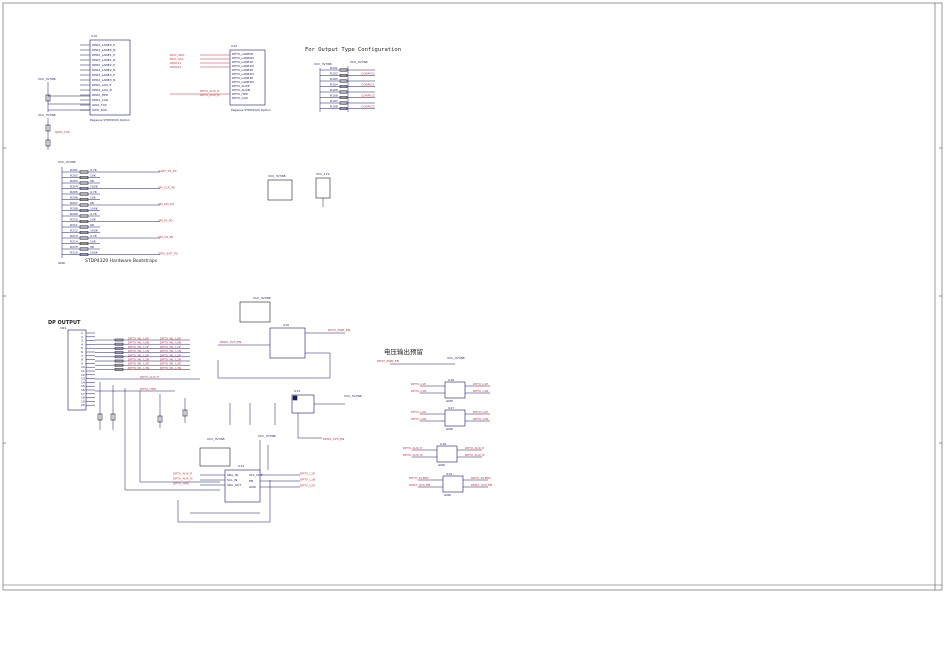 The image size is (950, 672). Describe the element at coordinates (403, 351) in the screenshot. I see `voltage-heading: 电压输出预留` at that location.